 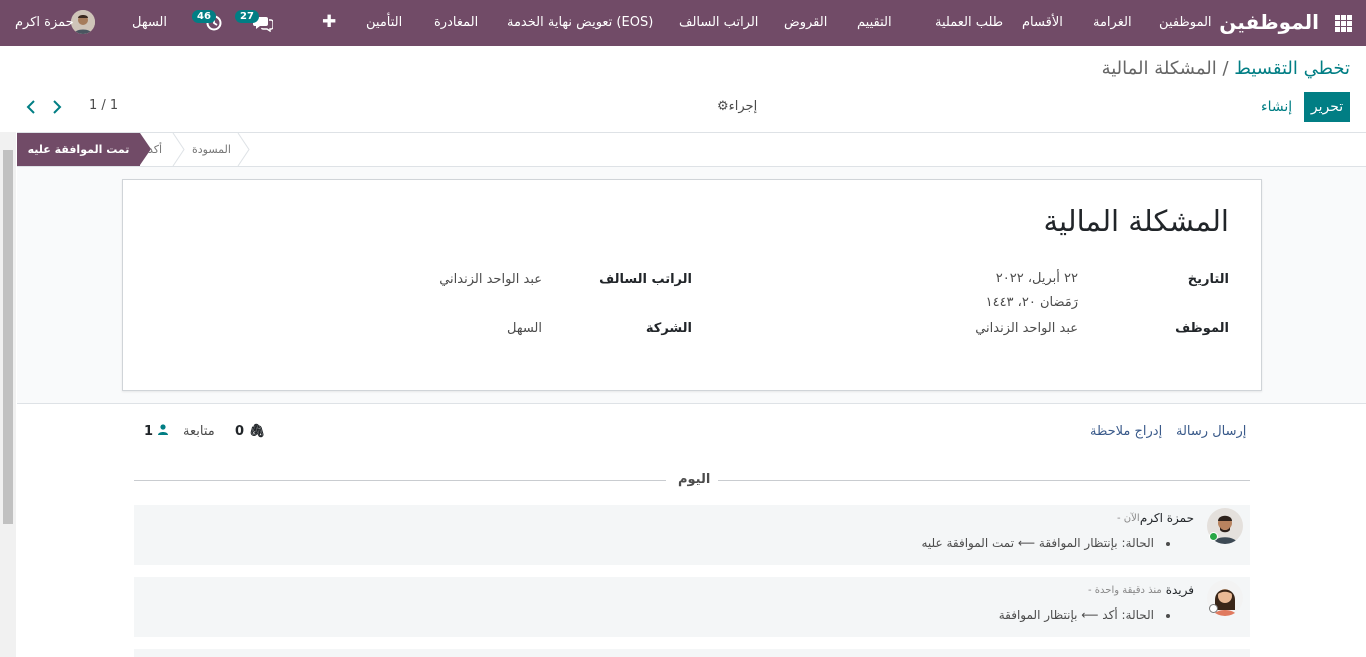 What do you see at coordinates (1125, 590) in the screenshot?
I see `message-time: - منذ دقيقة واحدة` at bounding box center [1125, 590].